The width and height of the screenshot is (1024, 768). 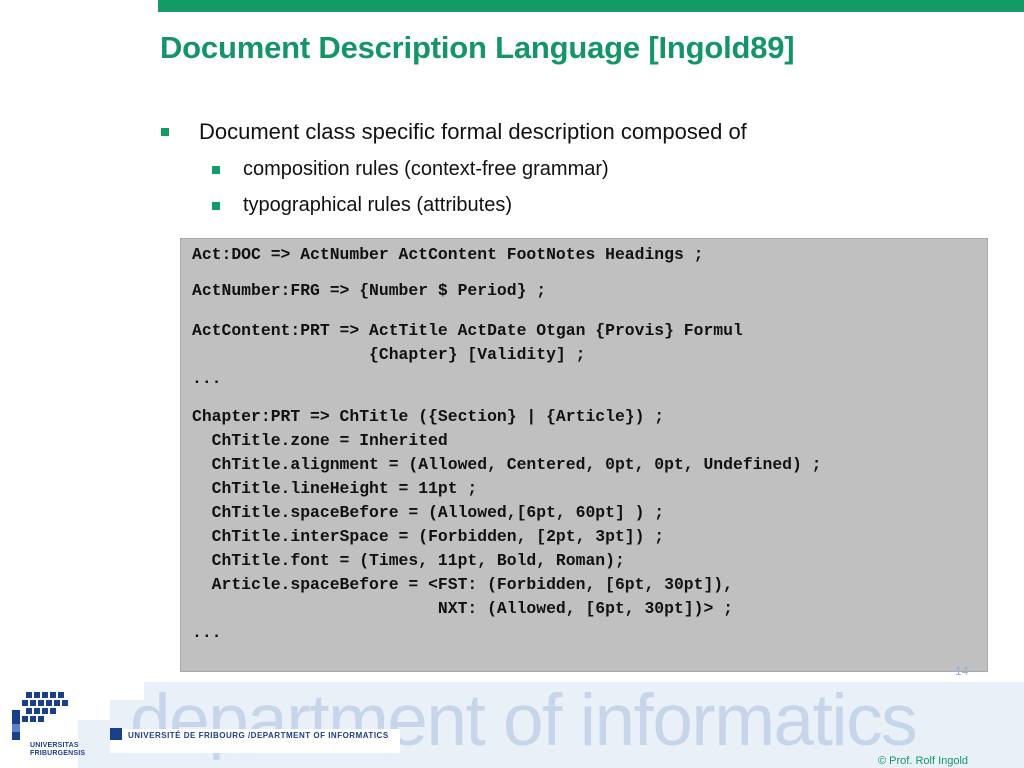 I want to click on logo-text-line: UNIVERSITAS, so click(x=54, y=745).